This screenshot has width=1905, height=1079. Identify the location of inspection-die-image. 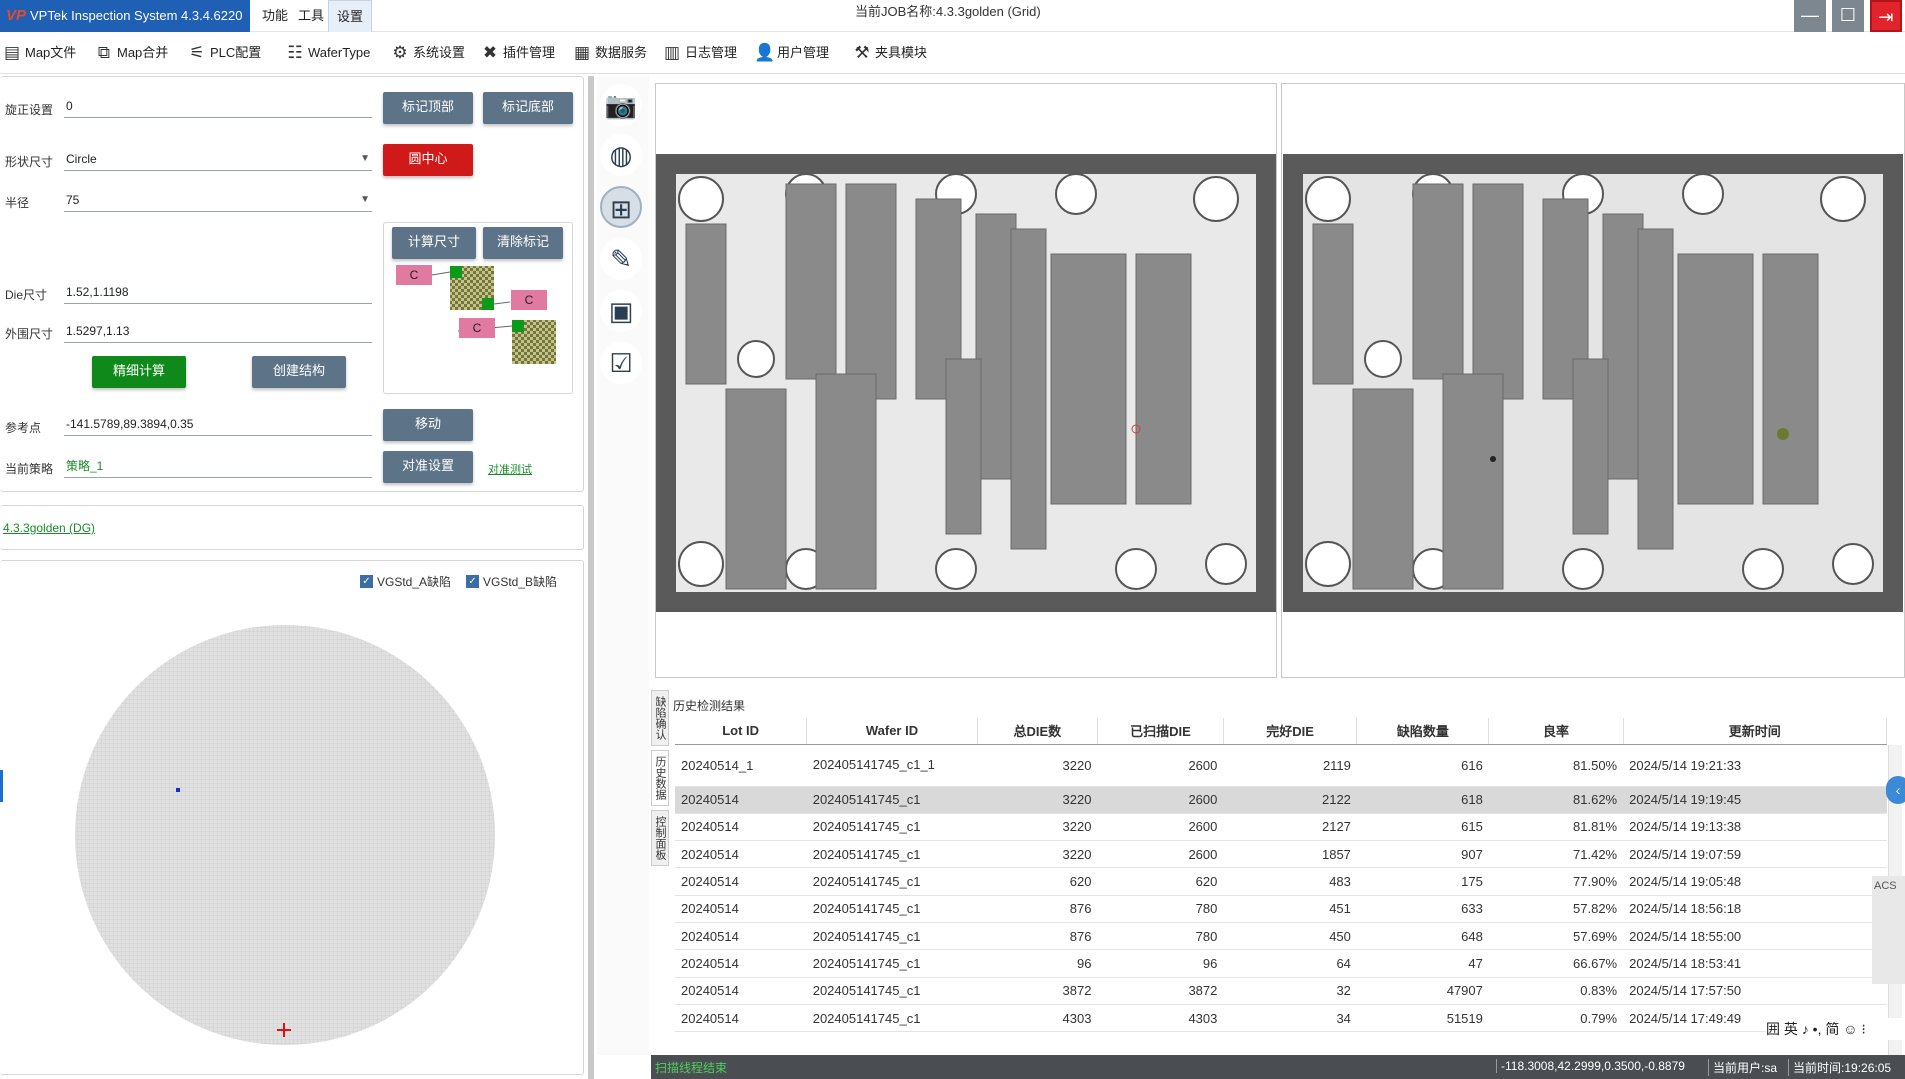
(1593, 383).